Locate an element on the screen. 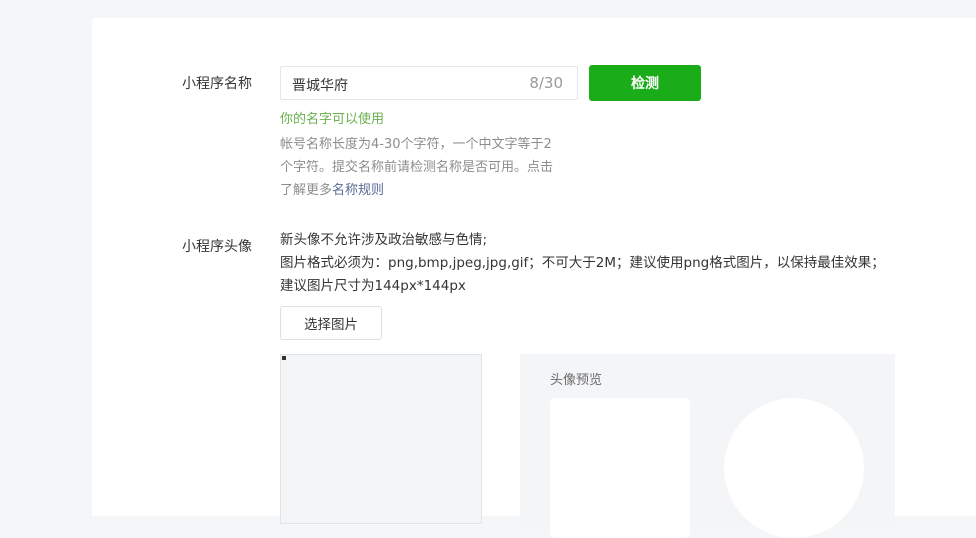 The image size is (976, 538). avatar-preview-panel: 头像预览 is located at coordinates (707, 446).